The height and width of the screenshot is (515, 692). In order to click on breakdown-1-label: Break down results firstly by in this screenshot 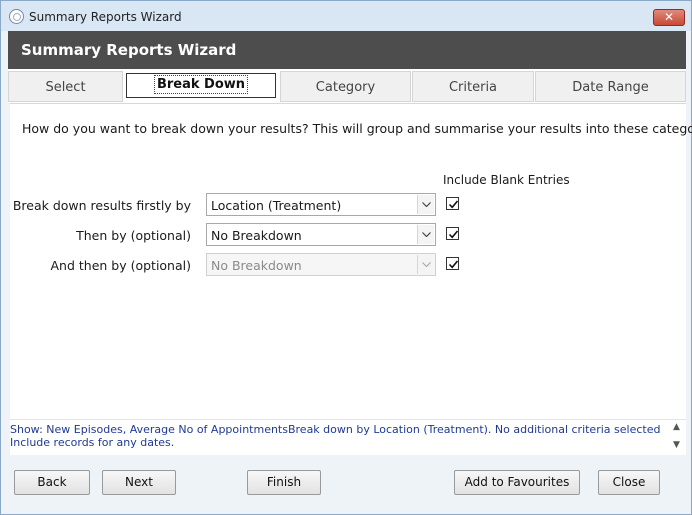, I will do `click(101, 205)`.